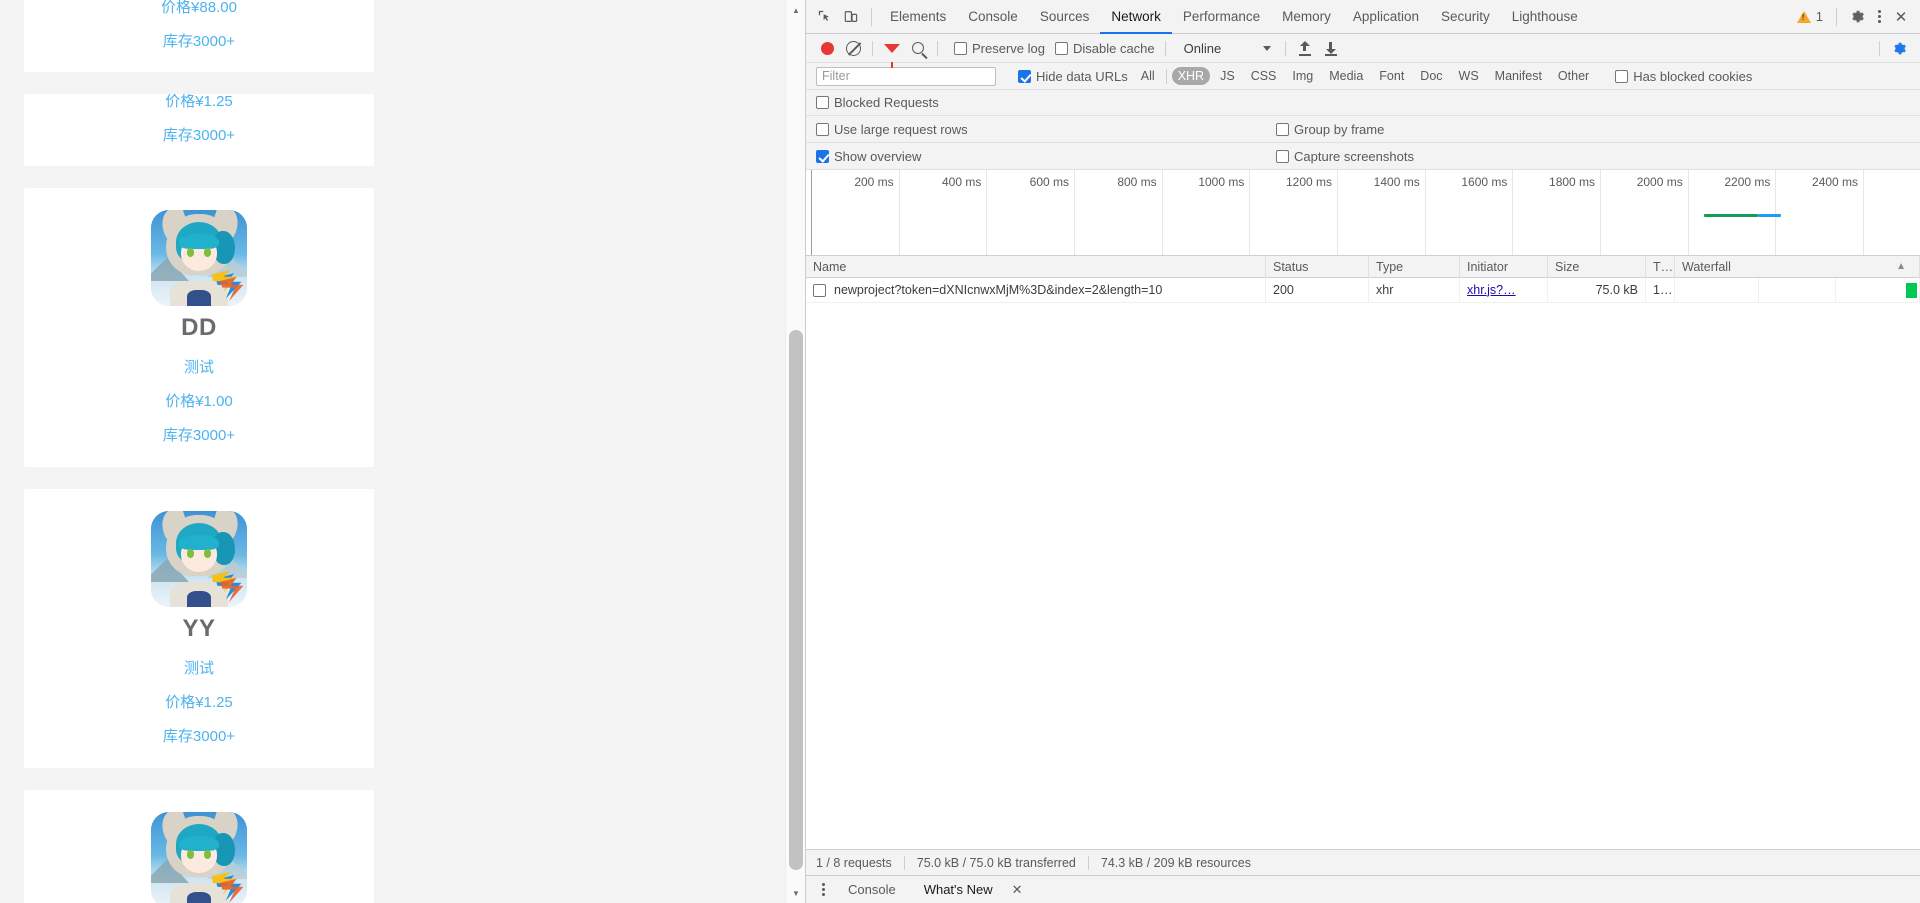  I want to click on overview-tick-cell: 600 ms, so click(1031, 212).